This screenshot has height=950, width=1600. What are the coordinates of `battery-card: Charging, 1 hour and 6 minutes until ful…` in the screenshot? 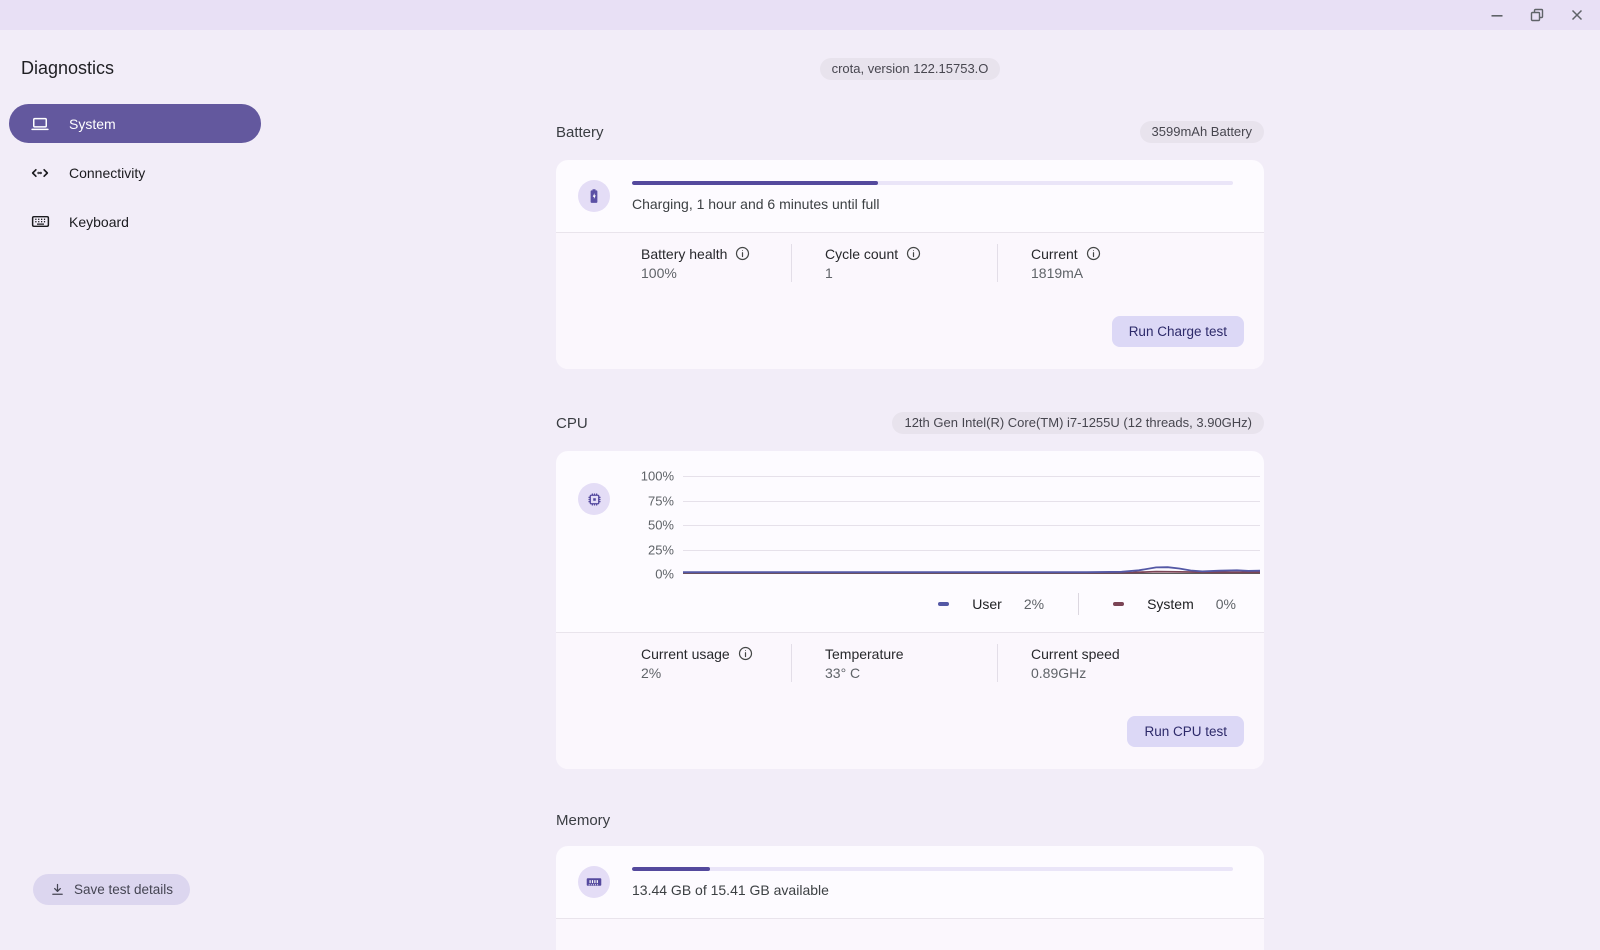 It's located at (910, 264).